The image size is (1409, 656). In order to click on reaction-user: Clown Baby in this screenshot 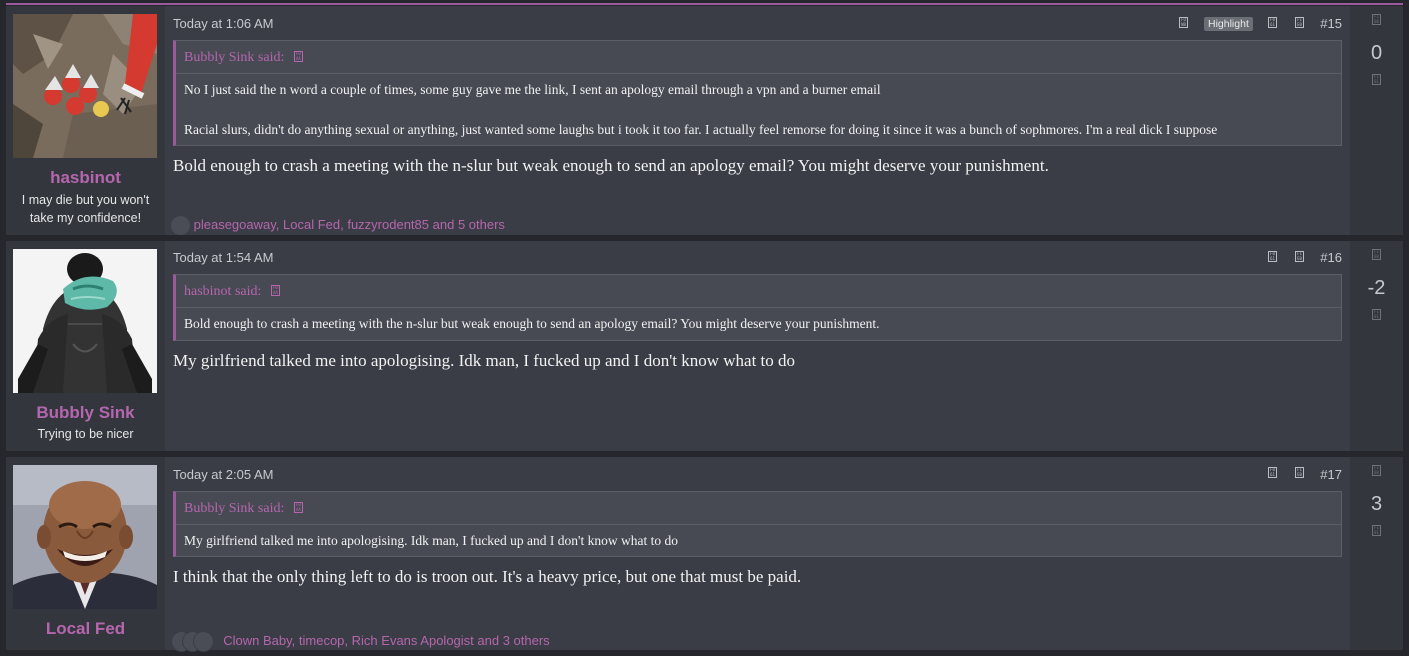, I will do `click(257, 640)`.